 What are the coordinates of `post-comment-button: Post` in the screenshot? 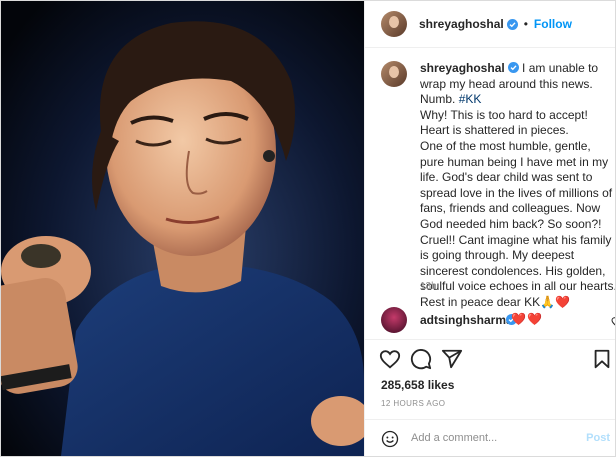 It's located at (598, 438).